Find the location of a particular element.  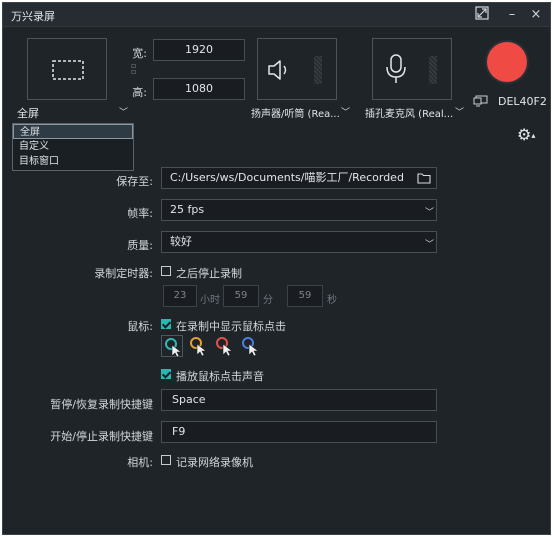

screen-area-button is located at coordinates (67, 69).